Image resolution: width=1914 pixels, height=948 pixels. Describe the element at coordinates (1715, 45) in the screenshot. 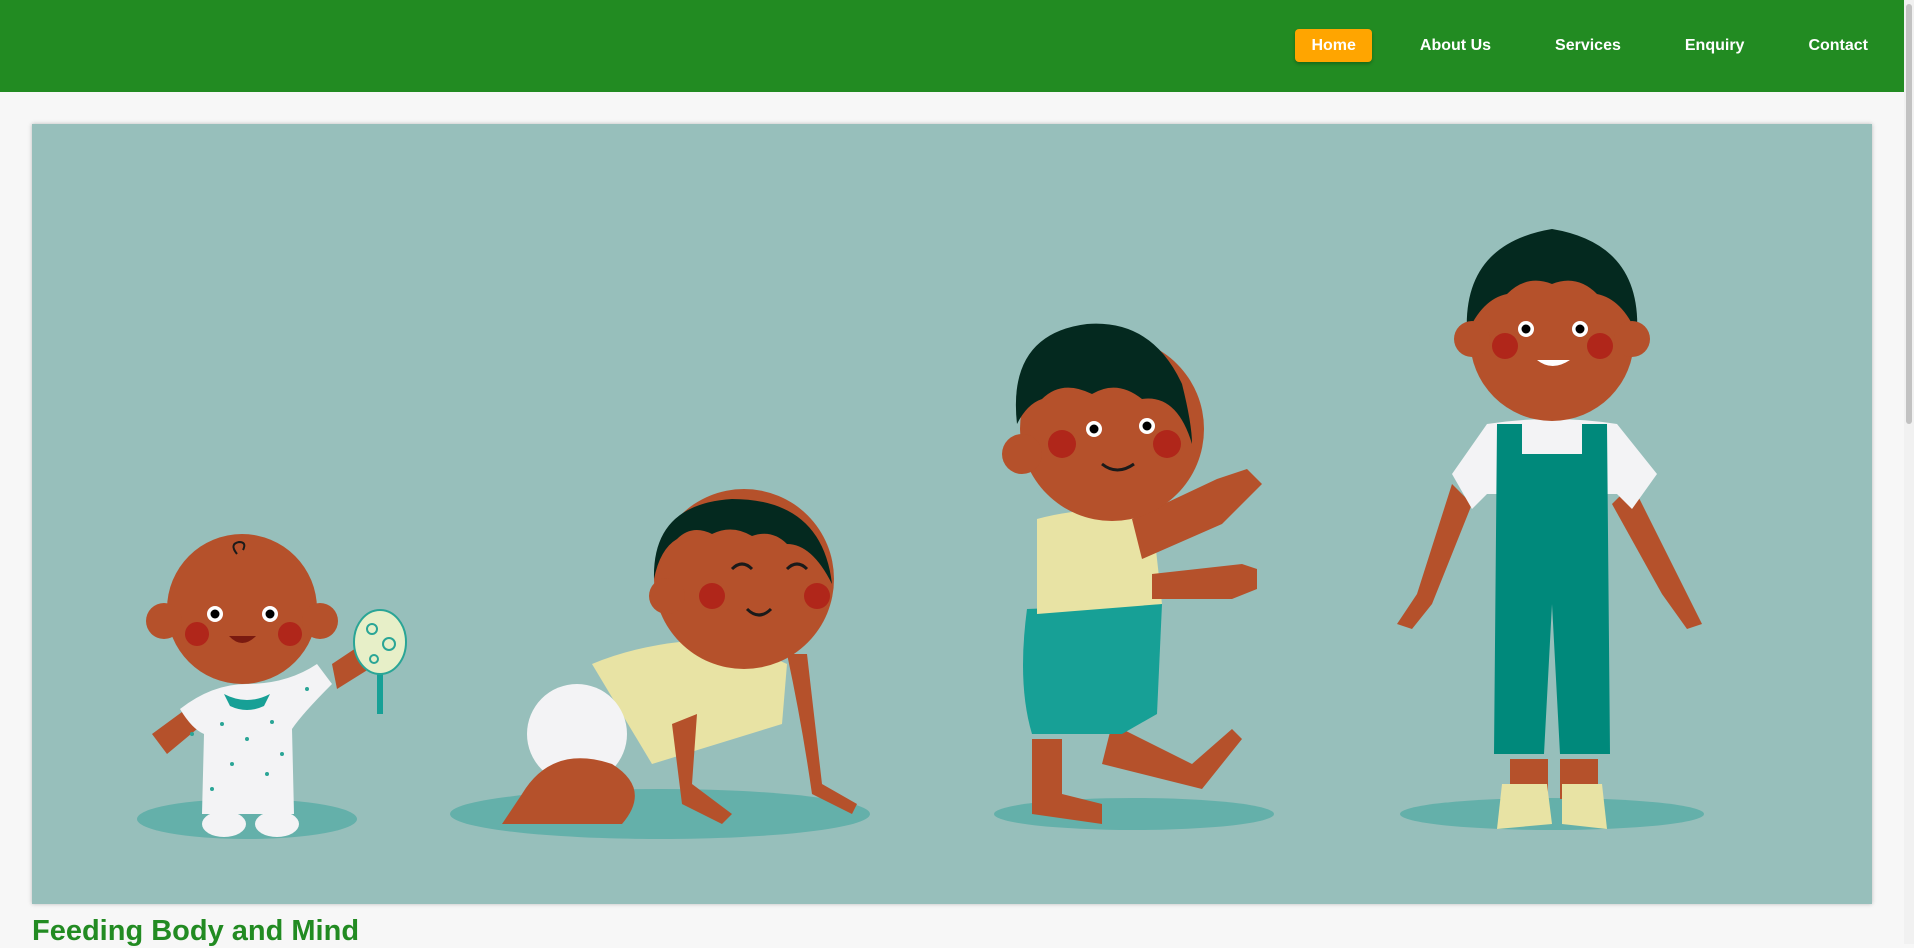

I see `nav-enquiry-link: Enquiry` at that location.